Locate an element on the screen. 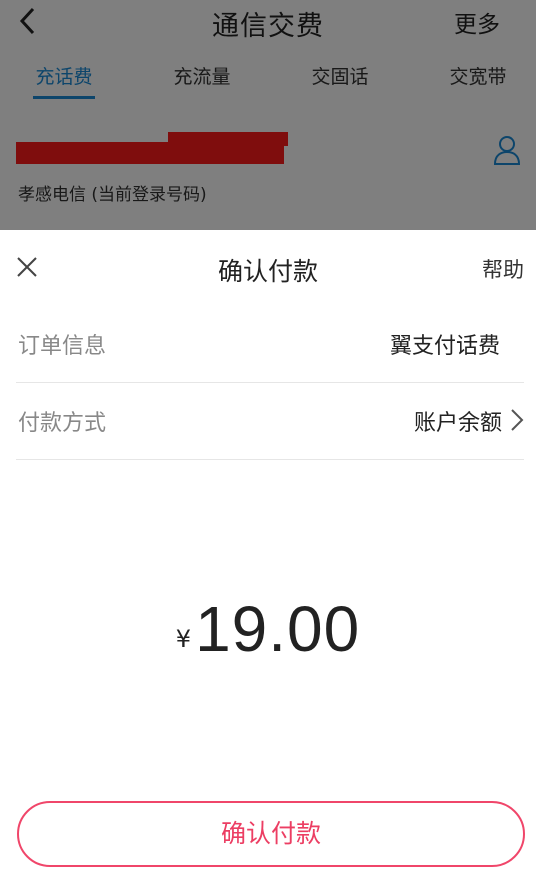 This screenshot has width=536, height=890. payment-amount: ¥19.00 is located at coordinates (268, 629).